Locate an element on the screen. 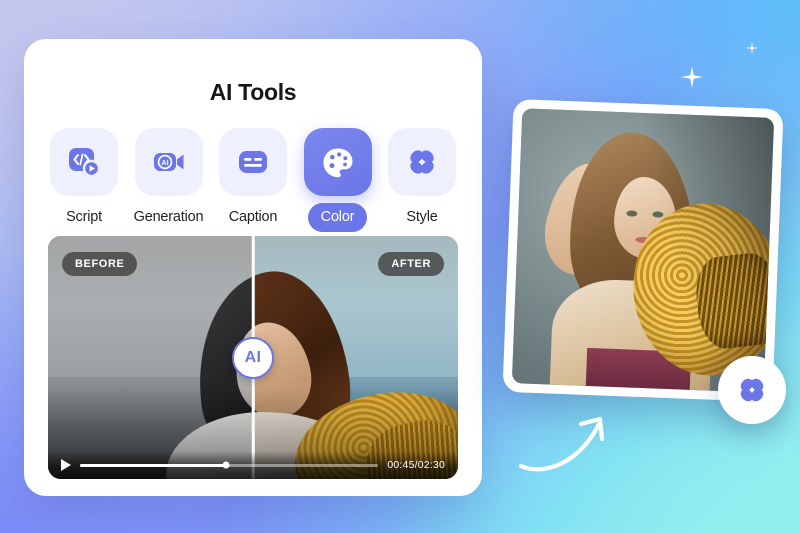 The width and height of the screenshot is (800, 533). tool-tile-style is located at coordinates (422, 162).